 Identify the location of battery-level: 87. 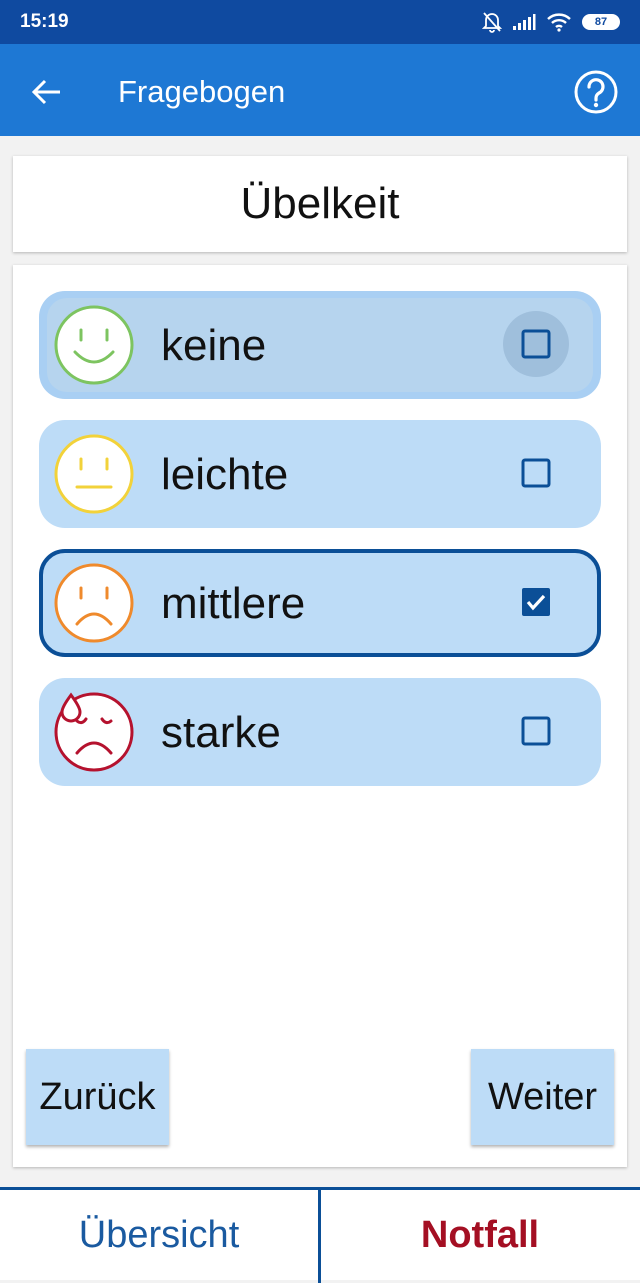
(601, 22).